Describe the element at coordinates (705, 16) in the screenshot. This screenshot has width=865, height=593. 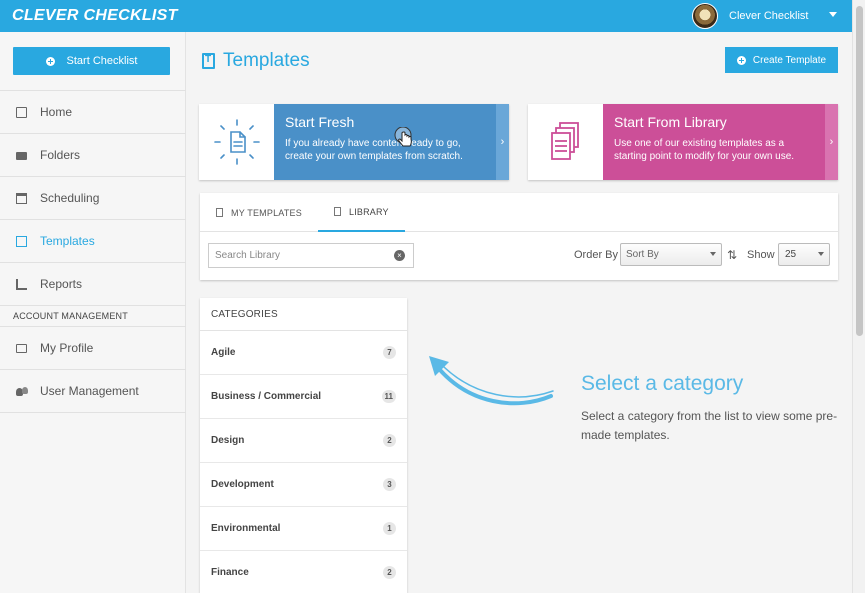
I see `avatar` at that location.